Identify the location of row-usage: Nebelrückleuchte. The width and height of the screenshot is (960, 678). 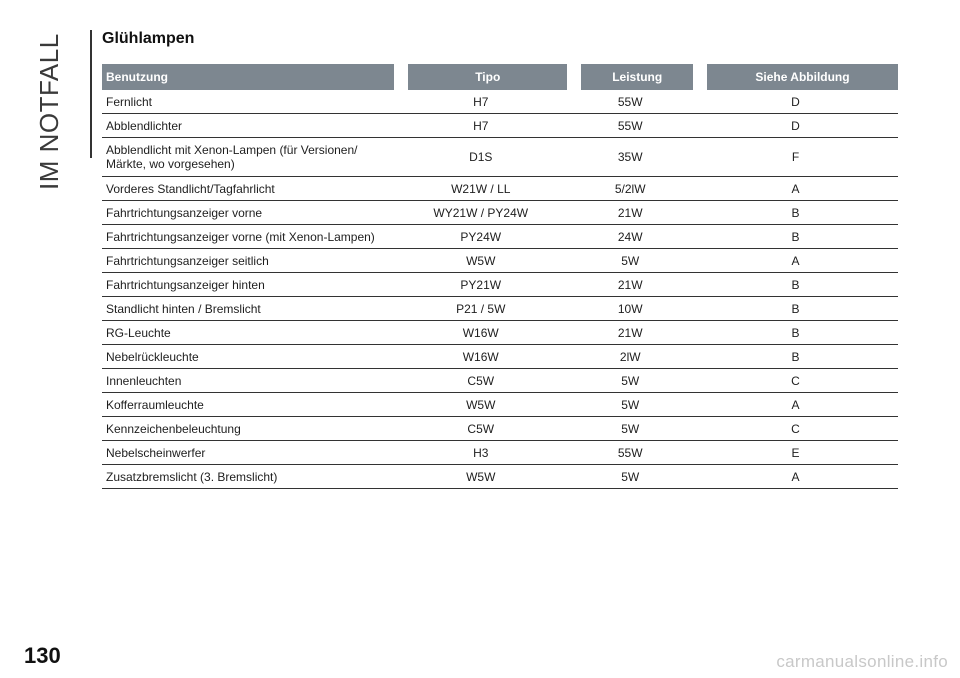
(248, 356).